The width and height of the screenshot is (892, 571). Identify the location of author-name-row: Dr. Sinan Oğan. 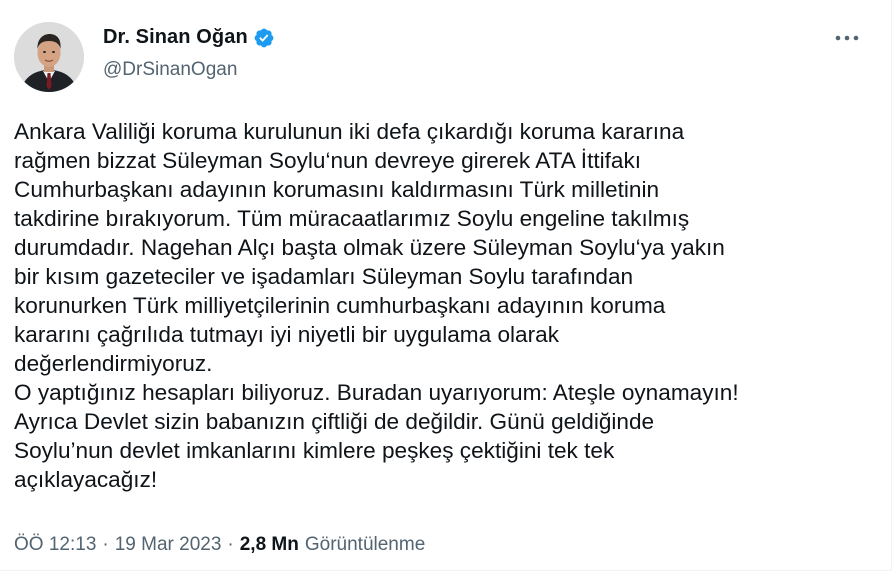
(189, 37).